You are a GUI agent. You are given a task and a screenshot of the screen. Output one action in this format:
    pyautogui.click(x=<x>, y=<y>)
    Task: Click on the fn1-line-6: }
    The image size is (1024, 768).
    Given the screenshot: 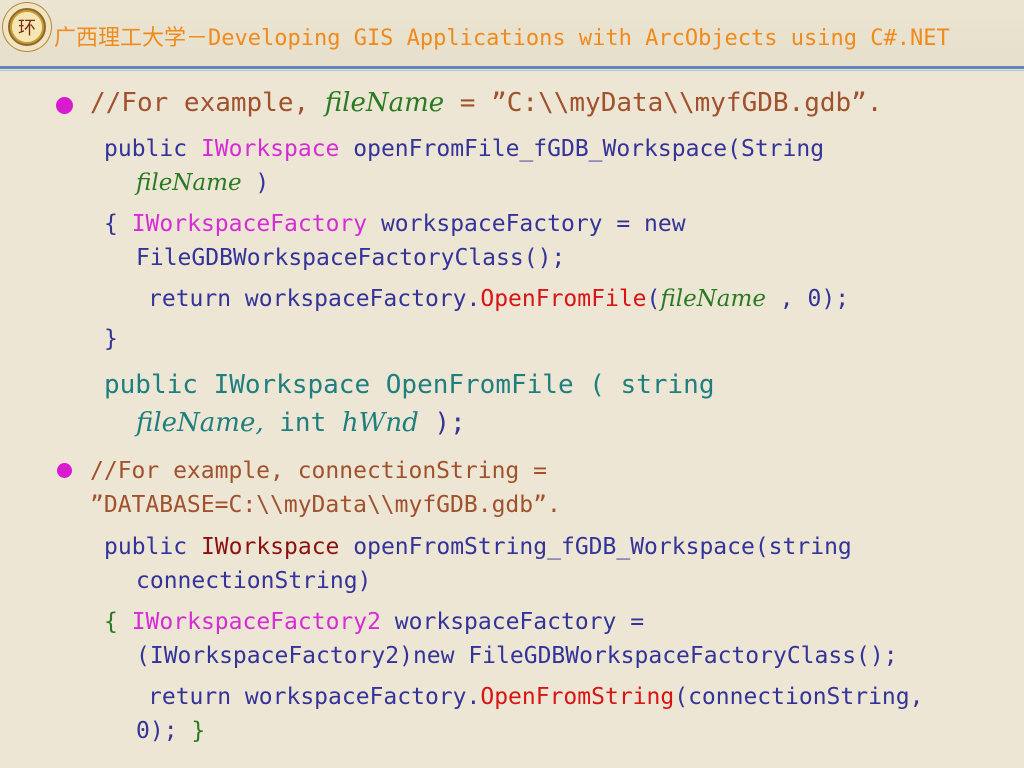 What is the action you would take?
    pyautogui.click(x=111, y=339)
    